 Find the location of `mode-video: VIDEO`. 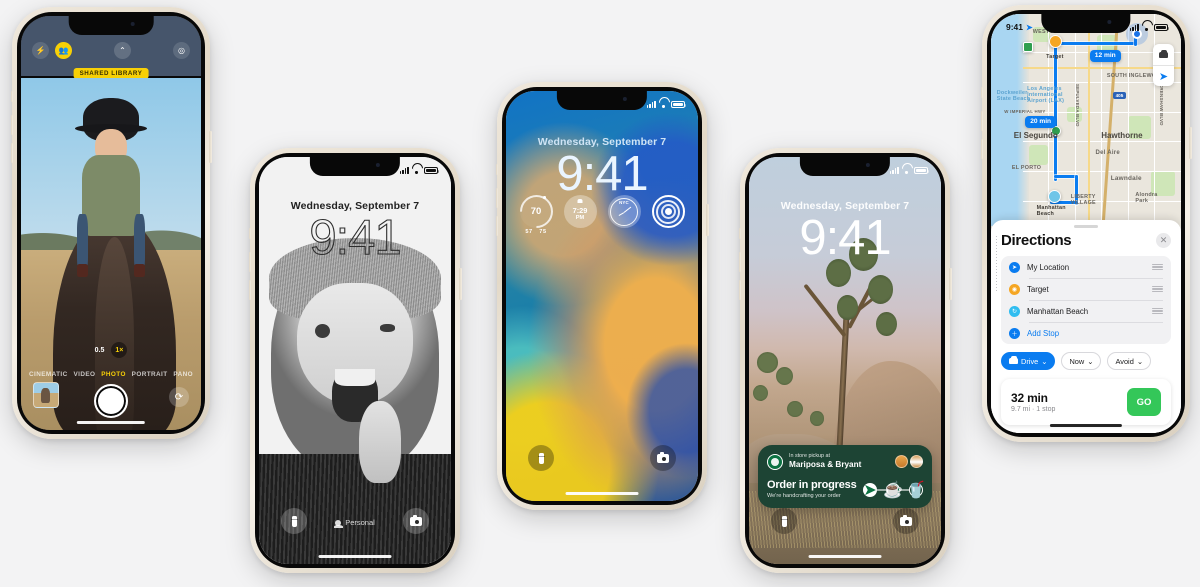

mode-video: VIDEO is located at coordinates (84, 374).